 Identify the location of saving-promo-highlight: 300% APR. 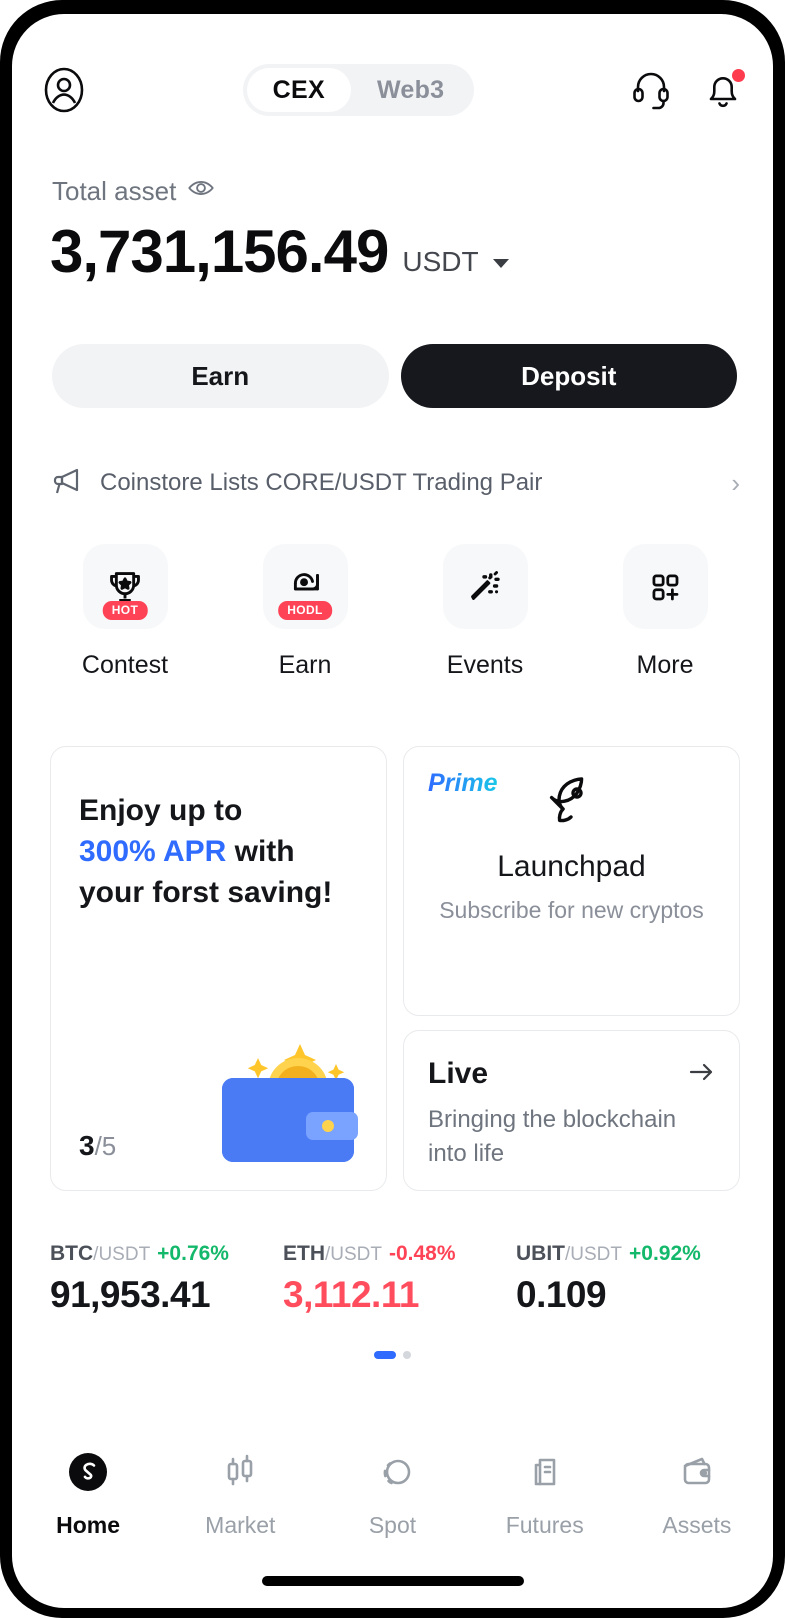
(153, 851).